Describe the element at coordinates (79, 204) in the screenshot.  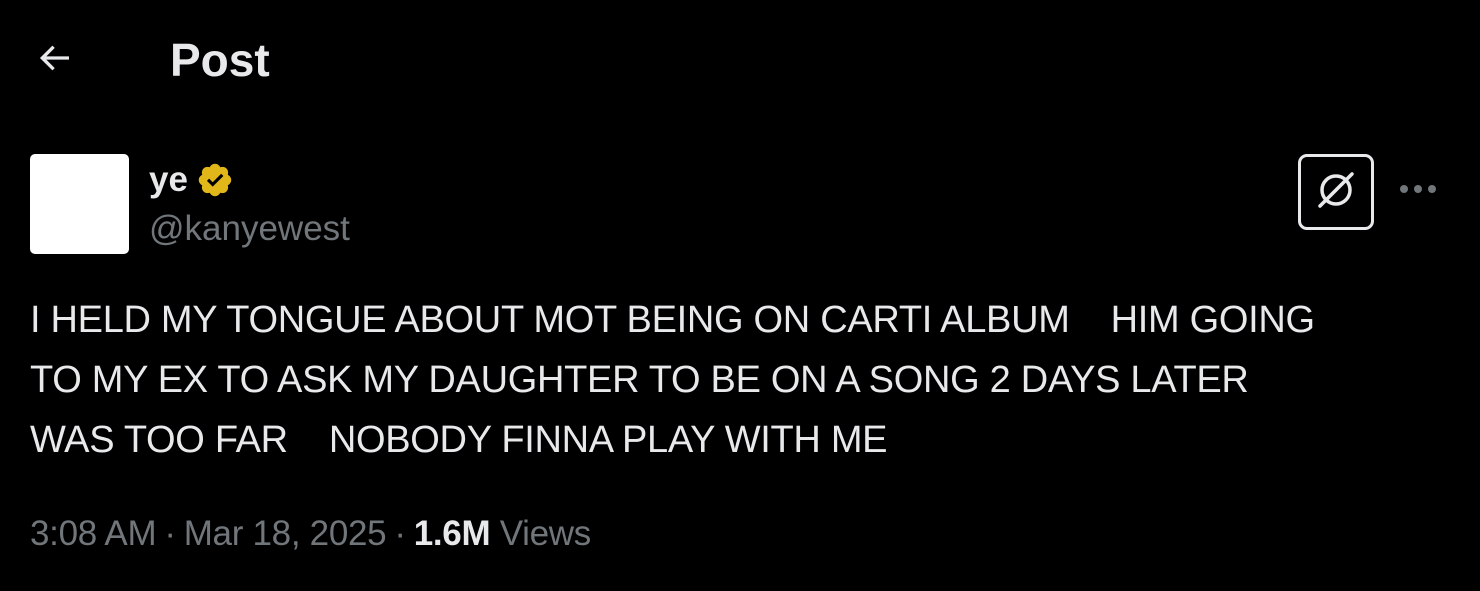
I see `avatar` at that location.